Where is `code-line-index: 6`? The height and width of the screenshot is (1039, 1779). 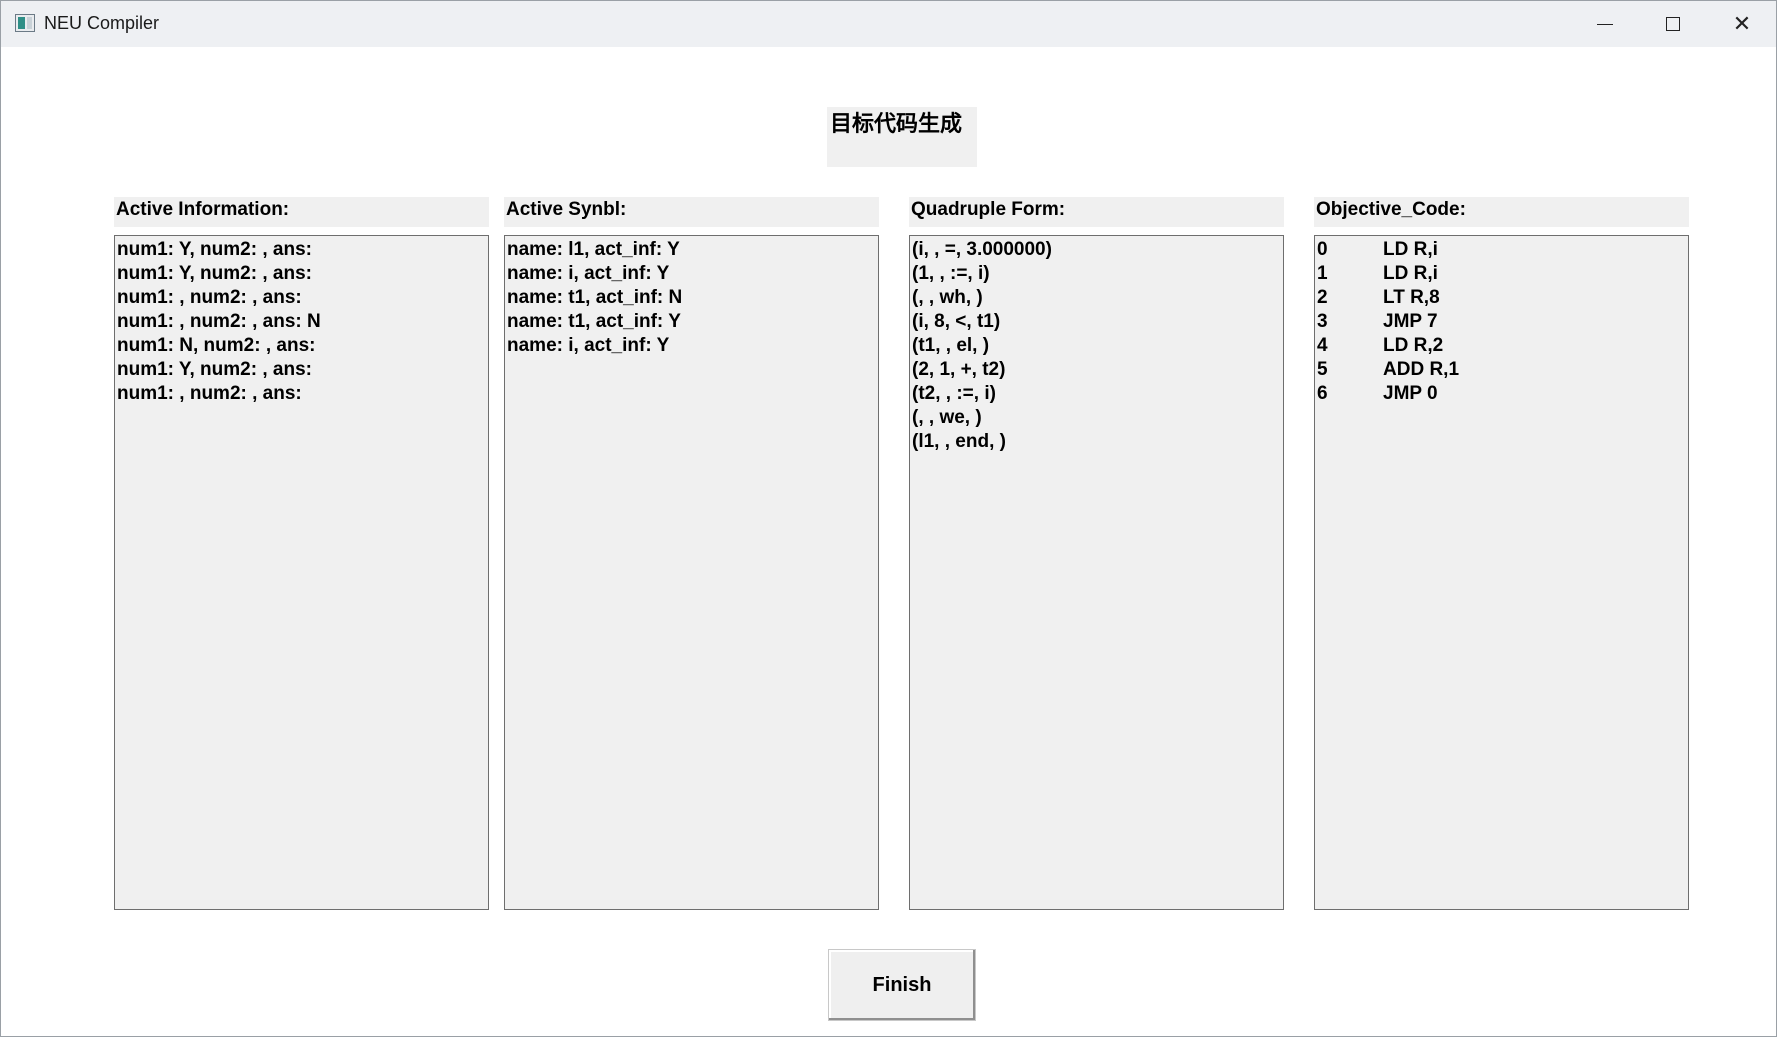
code-line-index: 6 is located at coordinates (1322, 393).